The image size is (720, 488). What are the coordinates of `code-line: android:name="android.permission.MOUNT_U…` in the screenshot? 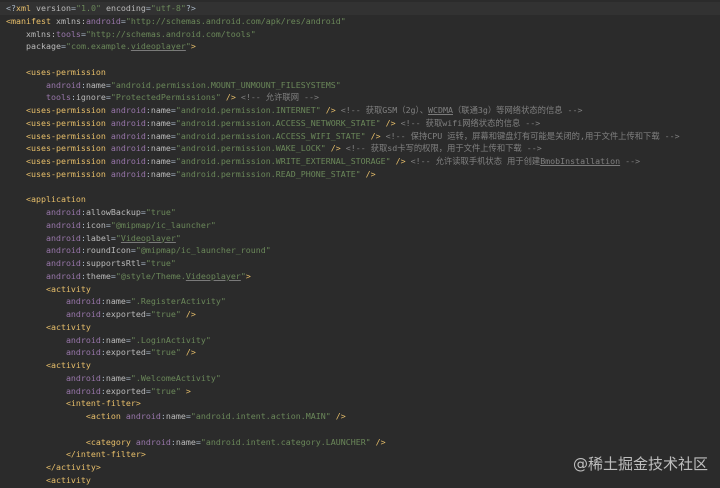 It's located at (173, 85).